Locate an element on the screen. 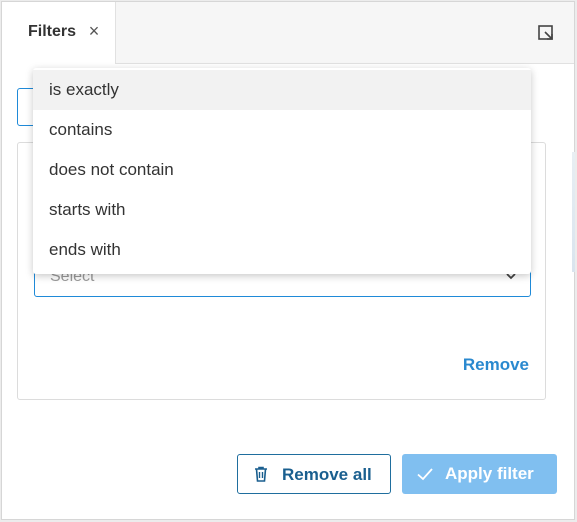 This screenshot has width=577, height=522. remove-all-label: Remove all is located at coordinates (327, 474).